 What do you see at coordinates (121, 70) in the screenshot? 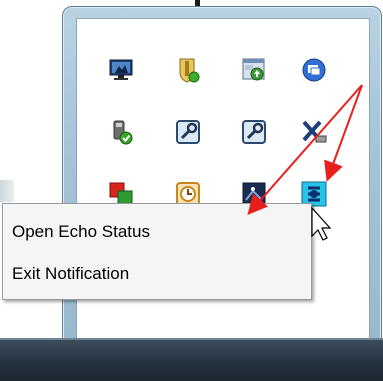
I see `network-monitor-icon` at bounding box center [121, 70].